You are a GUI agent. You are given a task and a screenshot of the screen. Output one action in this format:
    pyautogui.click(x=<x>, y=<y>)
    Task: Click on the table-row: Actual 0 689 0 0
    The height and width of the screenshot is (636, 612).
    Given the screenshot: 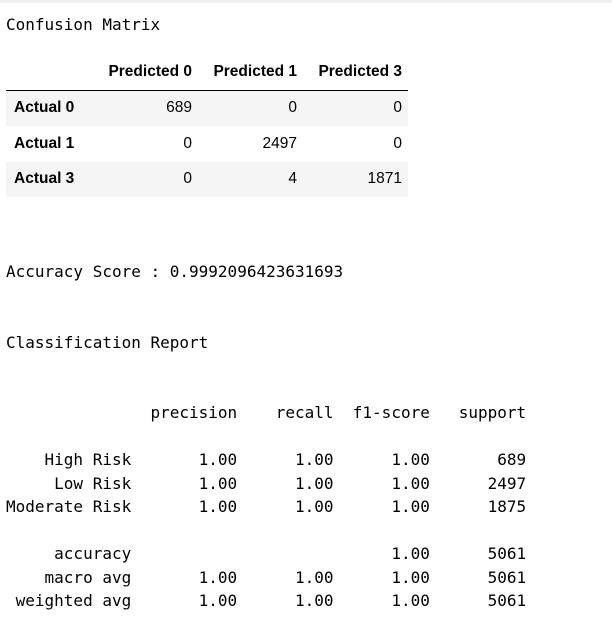 What is the action you would take?
    pyautogui.click(x=207, y=108)
    